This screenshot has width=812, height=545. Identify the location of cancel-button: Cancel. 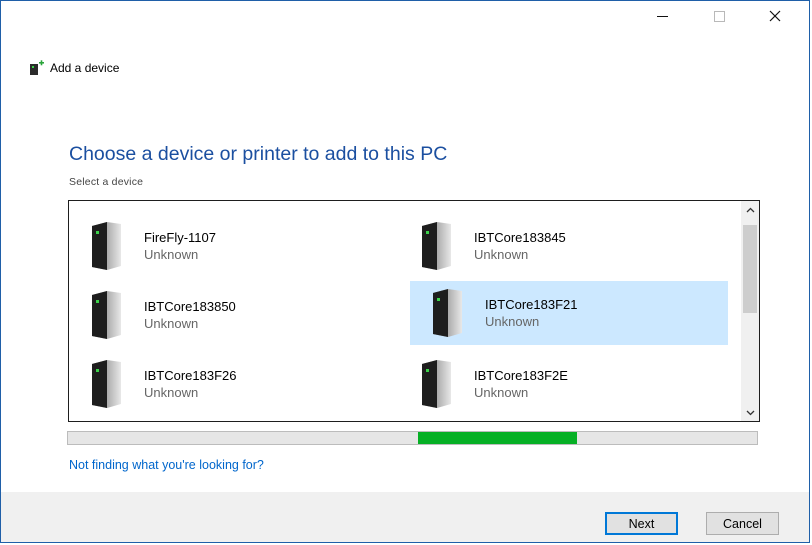
(742, 523).